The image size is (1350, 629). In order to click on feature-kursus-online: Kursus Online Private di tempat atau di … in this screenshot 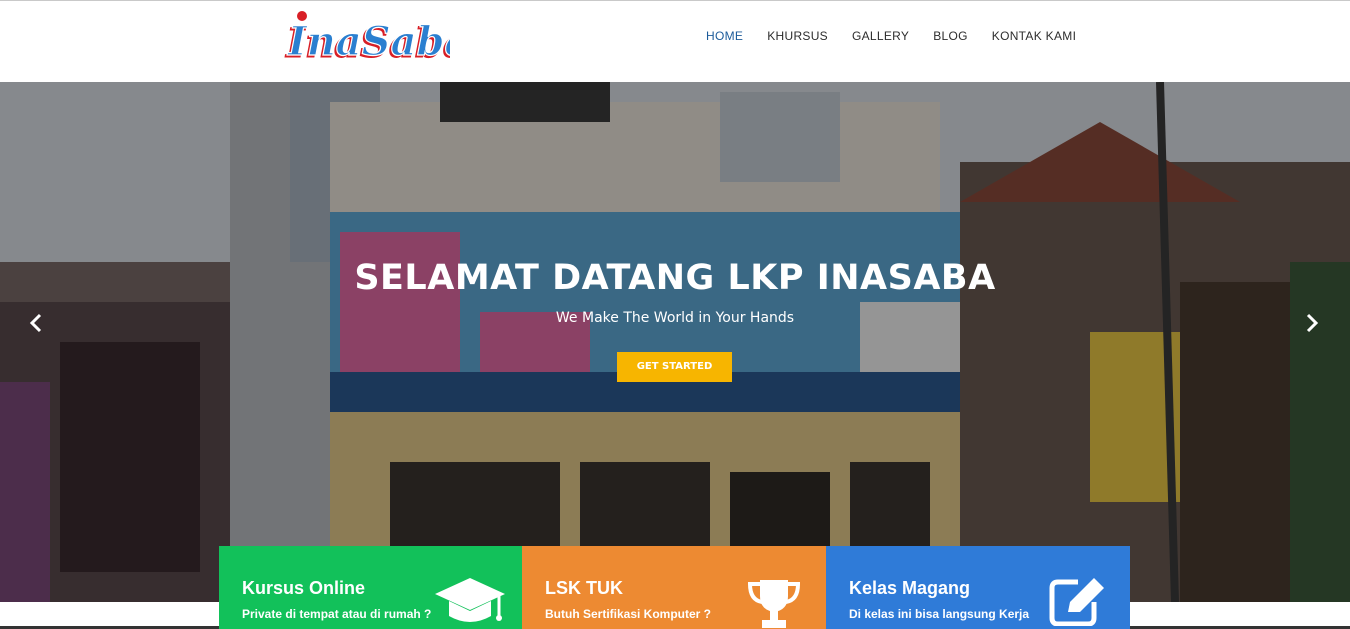, I will do `click(371, 587)`.